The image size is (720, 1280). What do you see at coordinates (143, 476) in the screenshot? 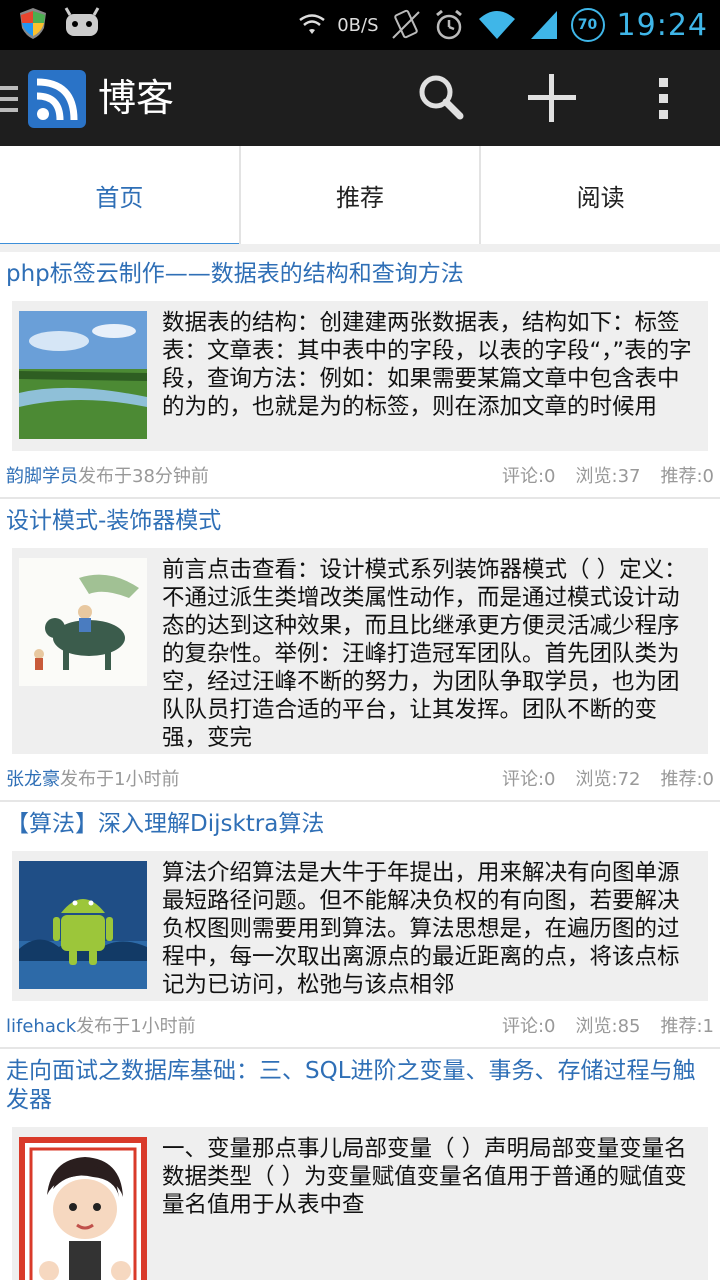
I see `publish-time: 发布于38分钟前` at bounding box center [143, 476].